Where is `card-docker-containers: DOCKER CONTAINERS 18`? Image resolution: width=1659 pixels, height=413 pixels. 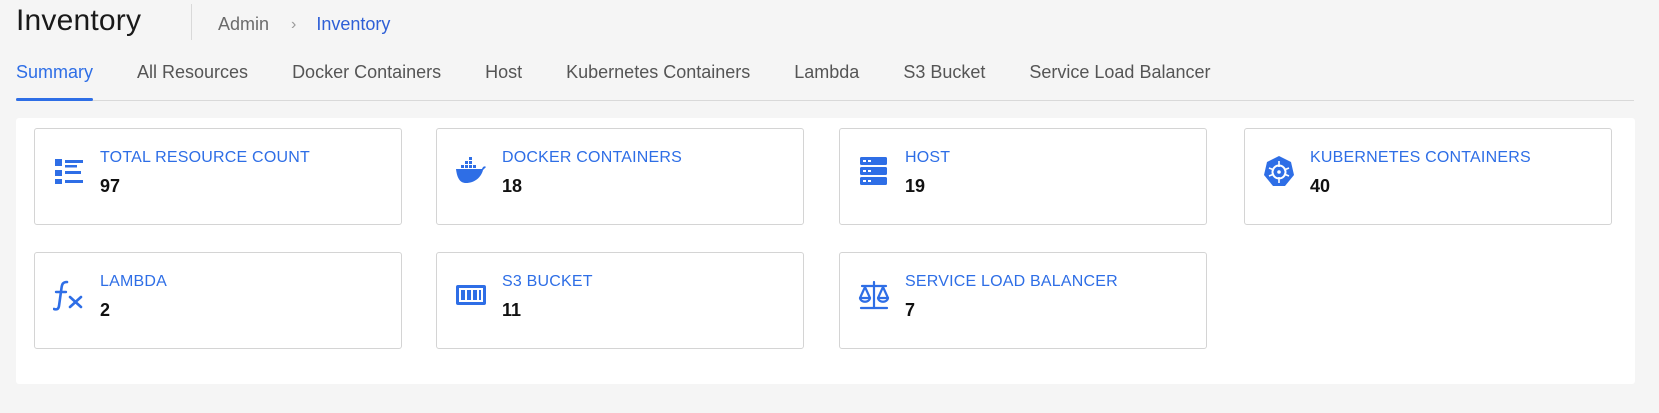 card-docker-containers: DOCKER CONTAINERS 18 is located at coordinates (620, 176).